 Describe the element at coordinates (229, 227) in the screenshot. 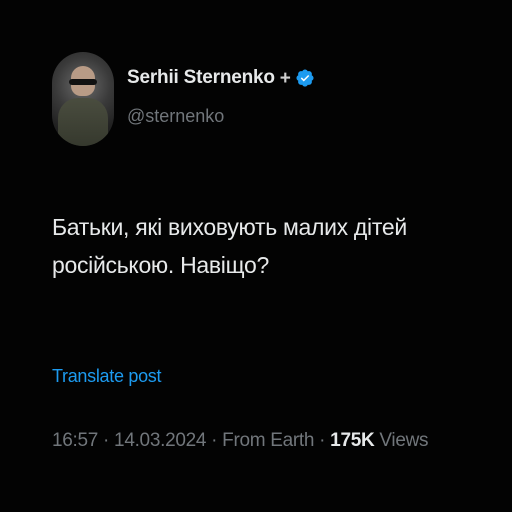

I see `post-text-line-1: Батьки, які виховують малих дітей` at that location.